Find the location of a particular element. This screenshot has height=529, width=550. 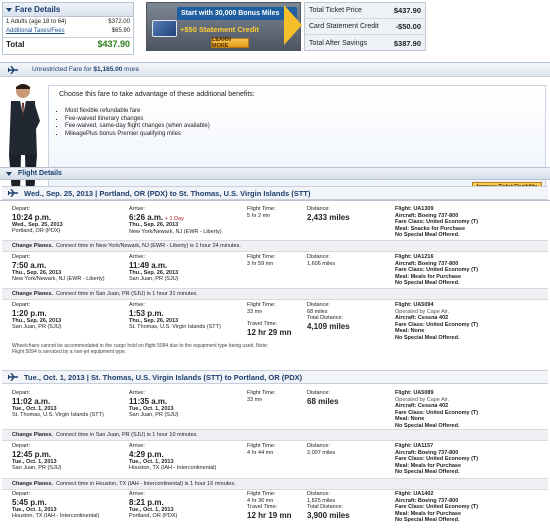

depart-date: Thu., Sep. 26, 2013 is located at coordinates (37, 320).